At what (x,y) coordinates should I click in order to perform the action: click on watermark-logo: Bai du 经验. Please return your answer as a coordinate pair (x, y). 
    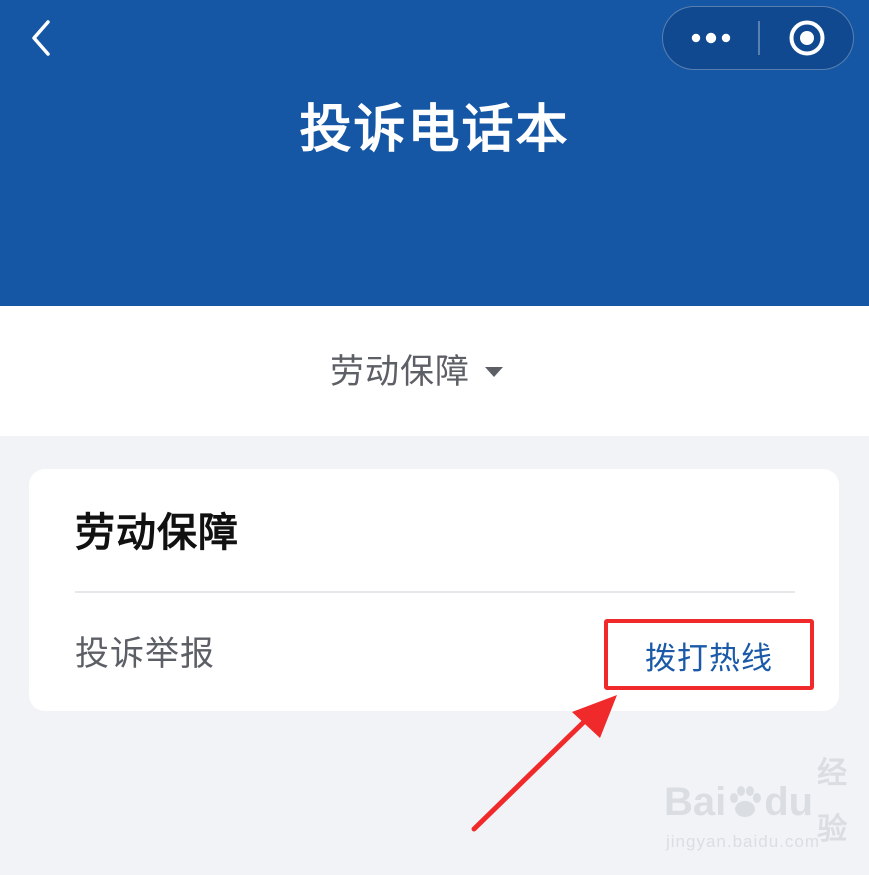
    Looking at the image, I should click on (755, 801).